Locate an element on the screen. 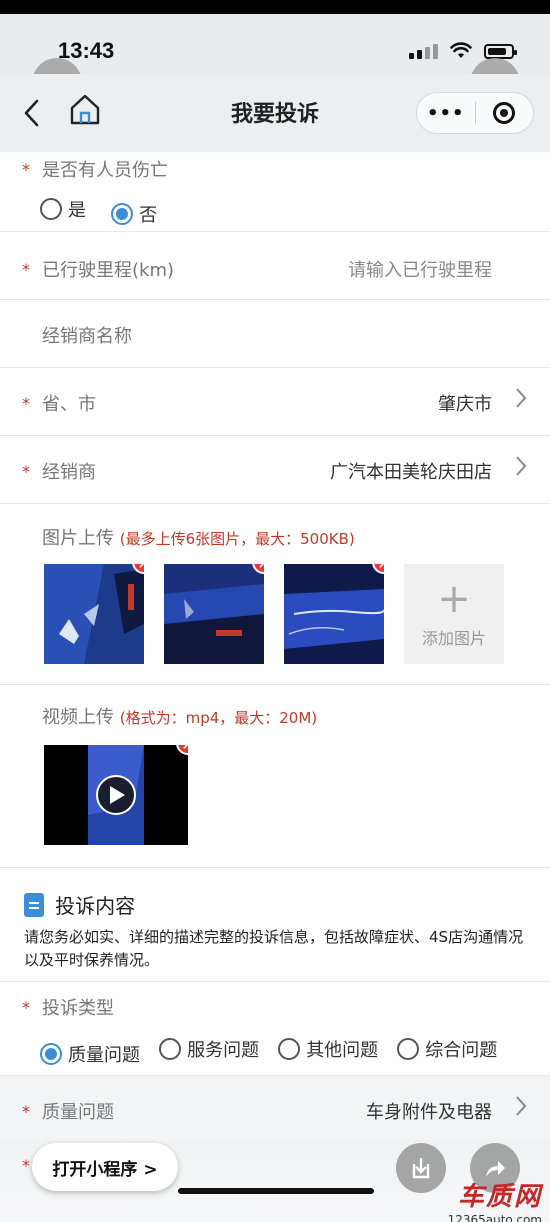 This screenshot has height=1222, width=550. dealer-row: * 经销商 广汽本田美轮庆田店 is located at coordinates (275, 470).